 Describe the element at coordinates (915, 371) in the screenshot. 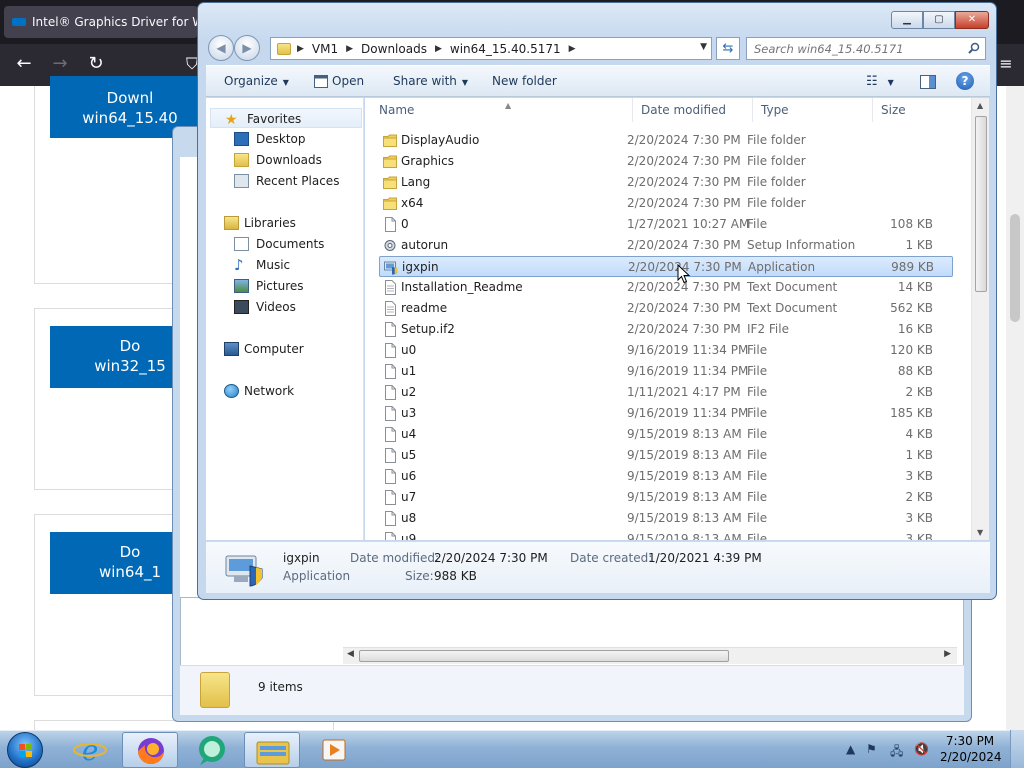

I see `file-size: 88 KB` at that location.